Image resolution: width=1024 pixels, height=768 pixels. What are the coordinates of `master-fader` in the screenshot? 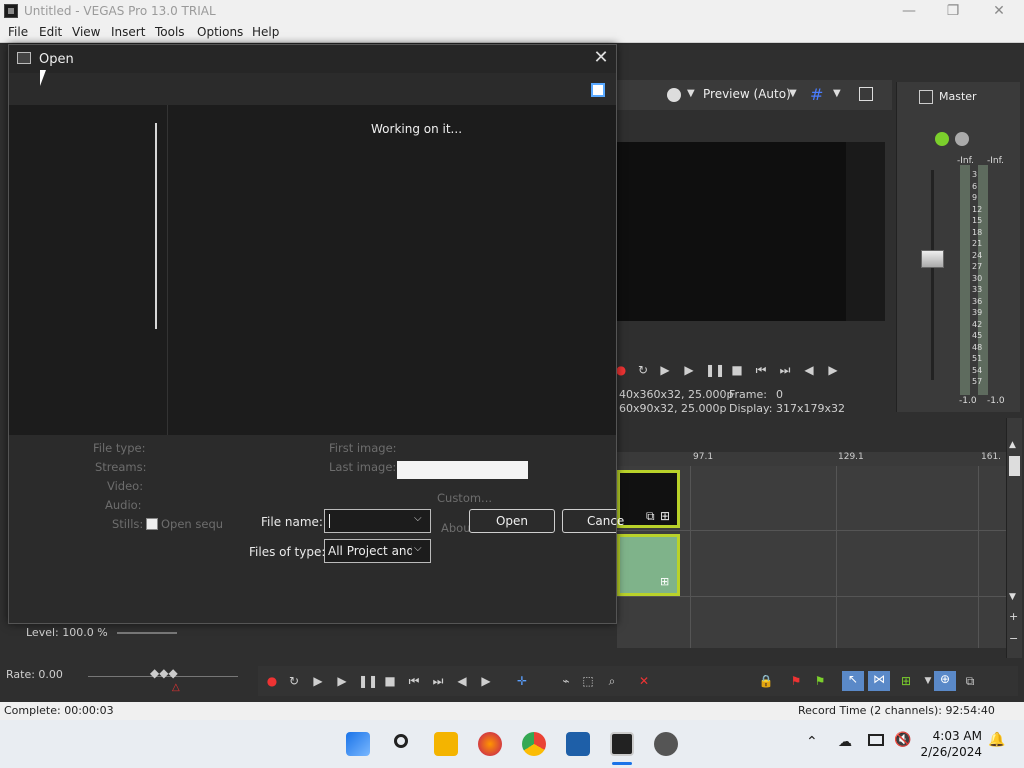 It's located at (932, 259).